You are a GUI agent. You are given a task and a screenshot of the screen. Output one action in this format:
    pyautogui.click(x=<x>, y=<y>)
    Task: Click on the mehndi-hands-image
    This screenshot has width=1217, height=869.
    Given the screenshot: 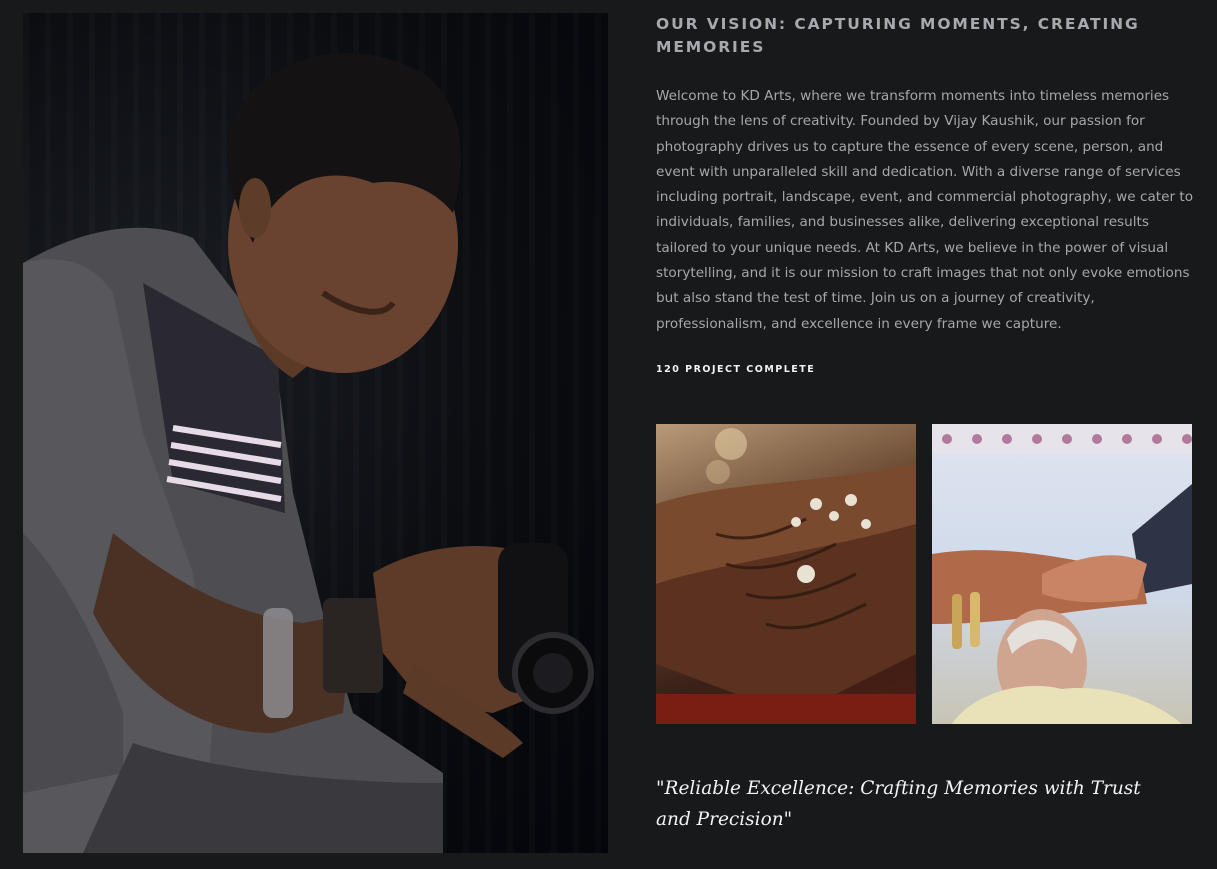 What is the action you would take?
    pyautogui.click(x=786, y=574)
    